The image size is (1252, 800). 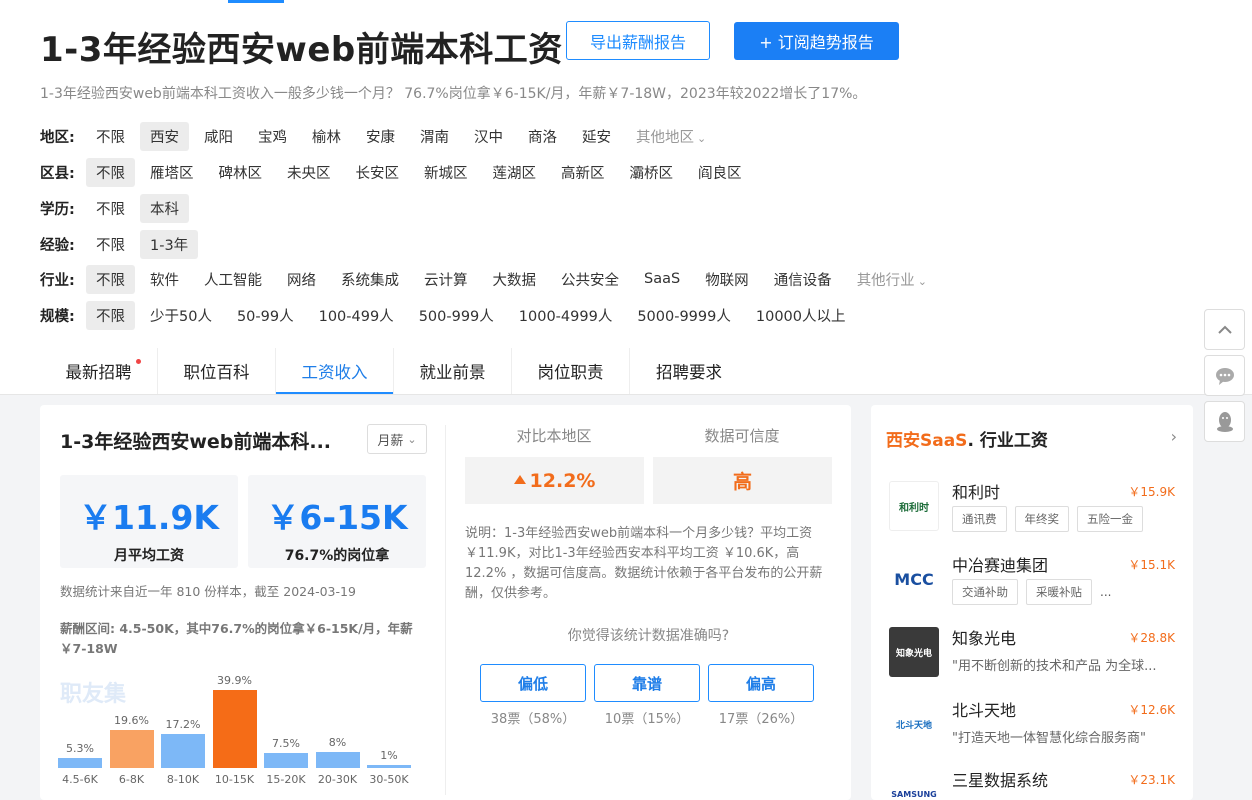 I want to click on filter-option: 莲湖区, so click(x=515, y=172).